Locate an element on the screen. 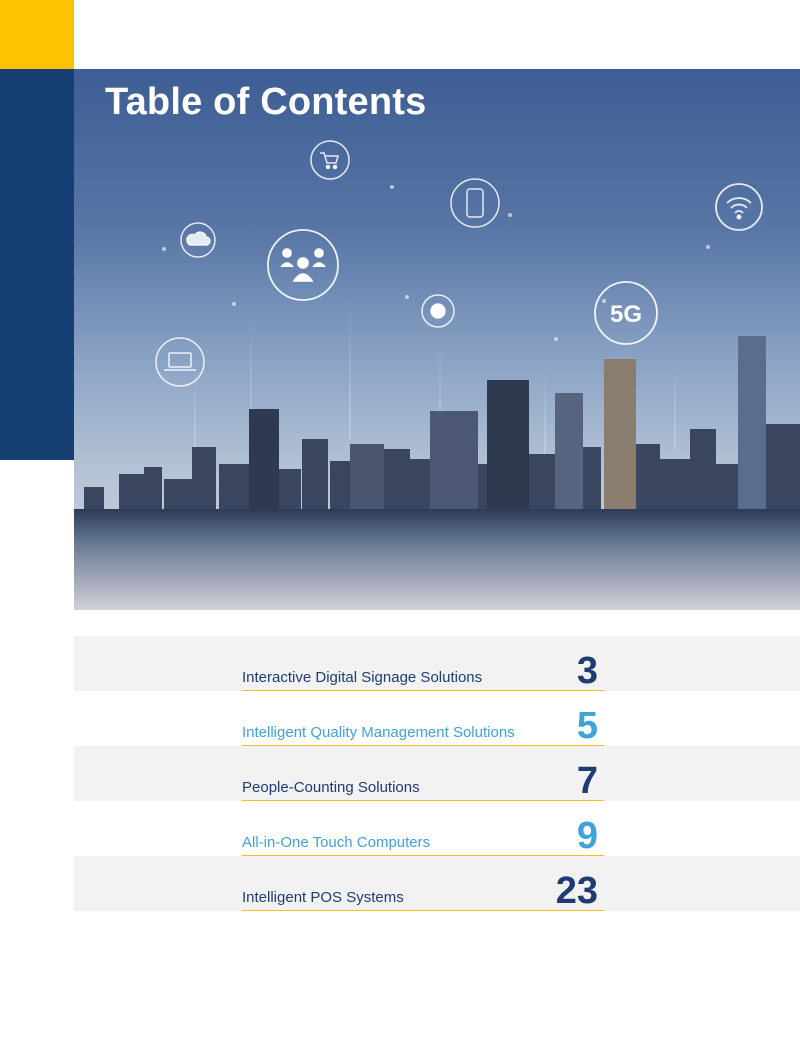 The height and width of the screenshot is (1041, 800). yellow-accent-block is located at coordinates (37, 34).